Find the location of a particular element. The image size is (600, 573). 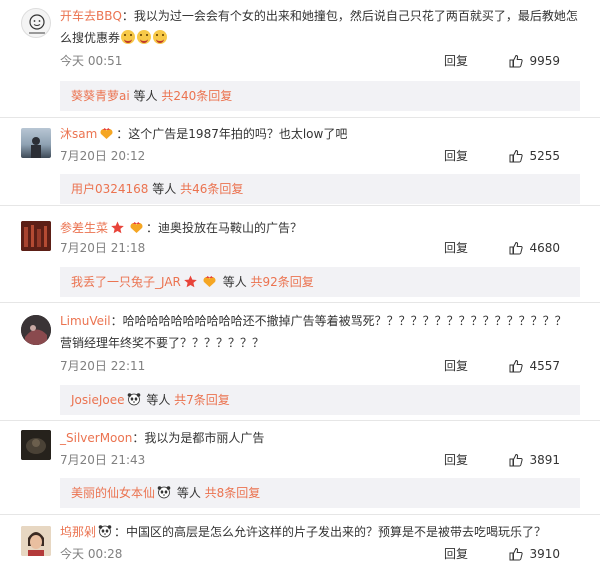

comment-time: 7月20日 22:11 is located at coordinates (103, 366).